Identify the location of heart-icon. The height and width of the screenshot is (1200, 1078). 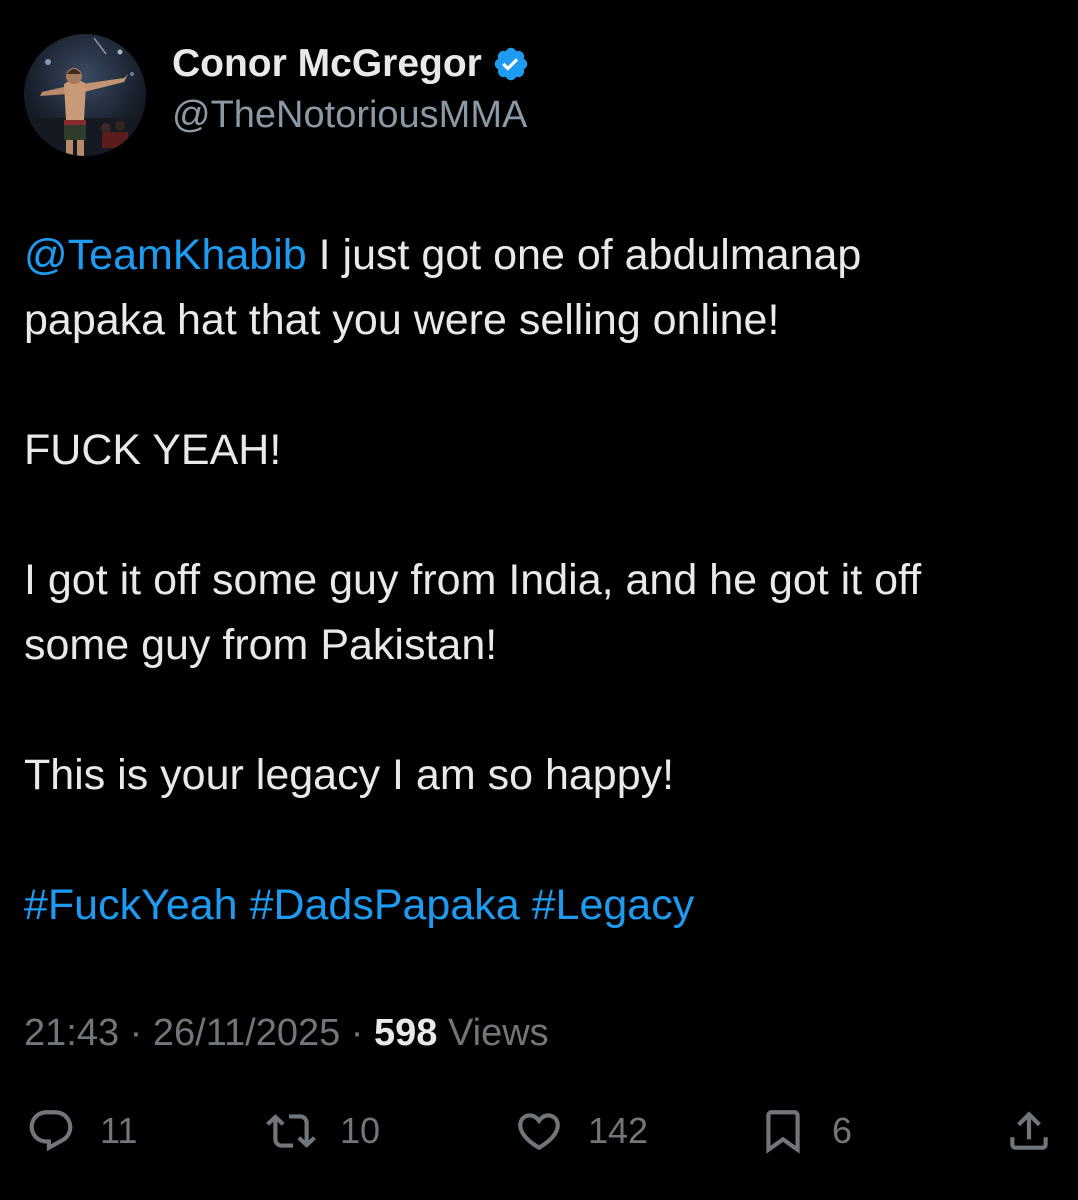
(539, 1132).